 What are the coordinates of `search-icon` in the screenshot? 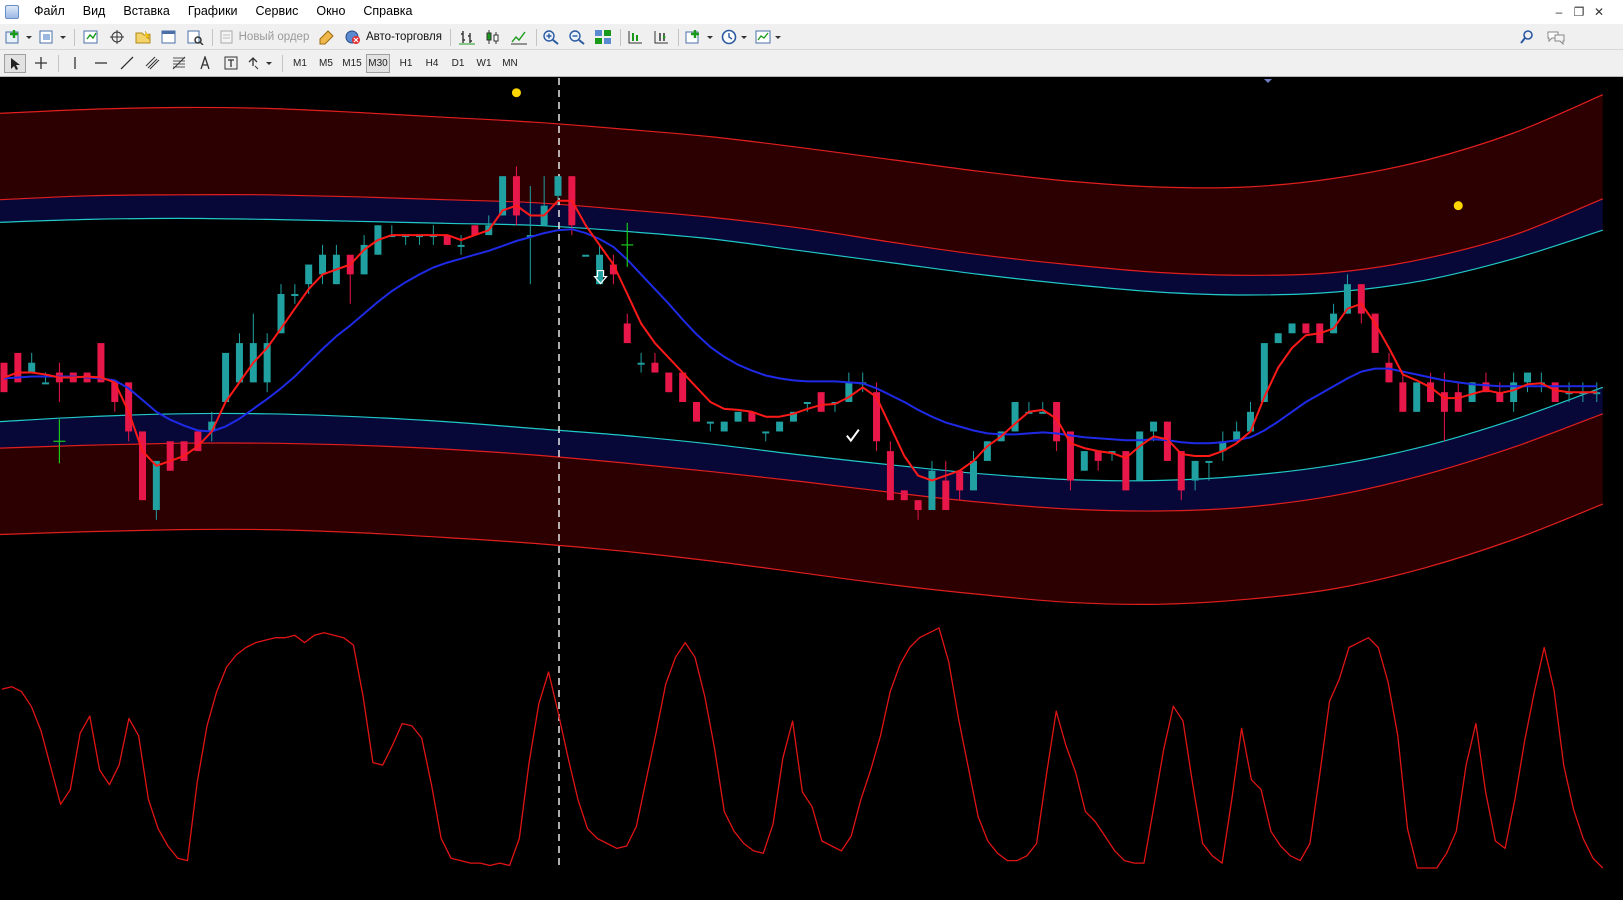 It's located at (1526, 37).